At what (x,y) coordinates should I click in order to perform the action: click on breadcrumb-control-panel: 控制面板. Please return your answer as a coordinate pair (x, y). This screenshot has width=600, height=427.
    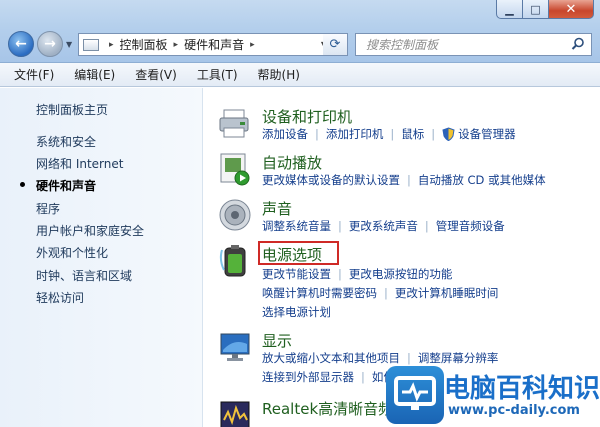
    Looking at the image, I should click on (144, 44).